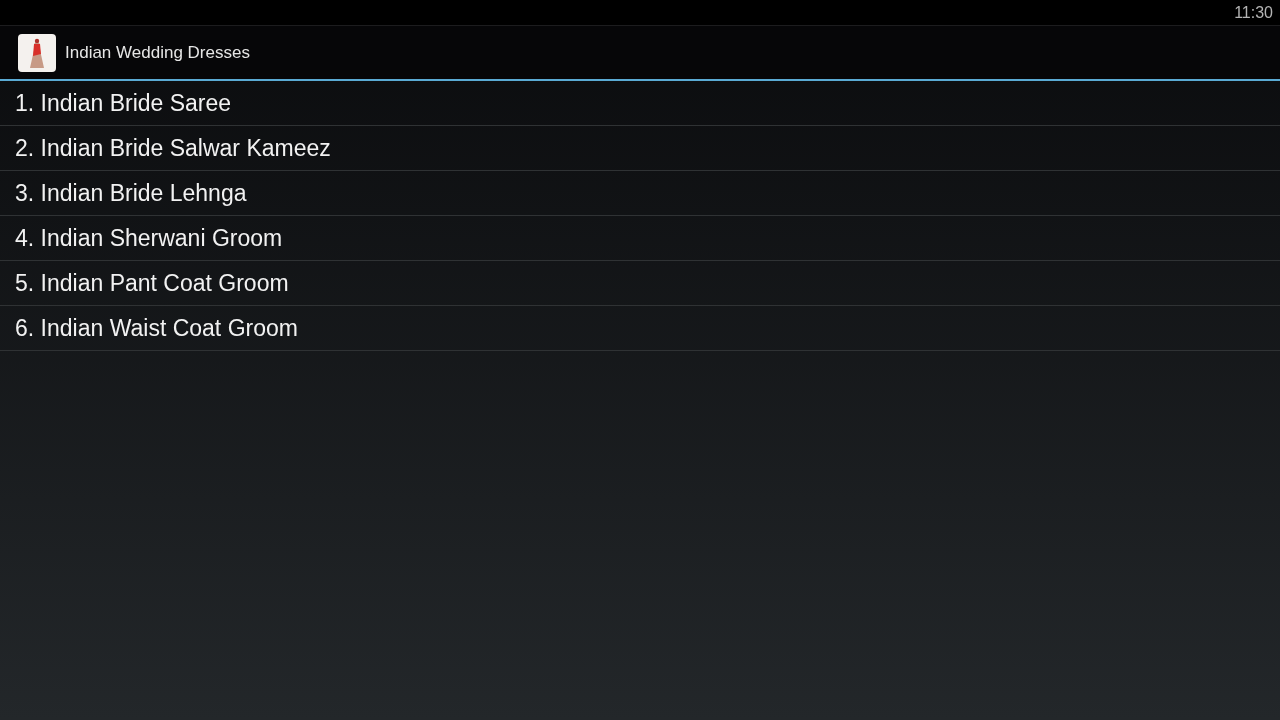 The image size is (1280, 720). Describe the element at coordinates (640, 193) in the screenshot. I see `list-item: 3. Indian Bride Lehnga` at that location.